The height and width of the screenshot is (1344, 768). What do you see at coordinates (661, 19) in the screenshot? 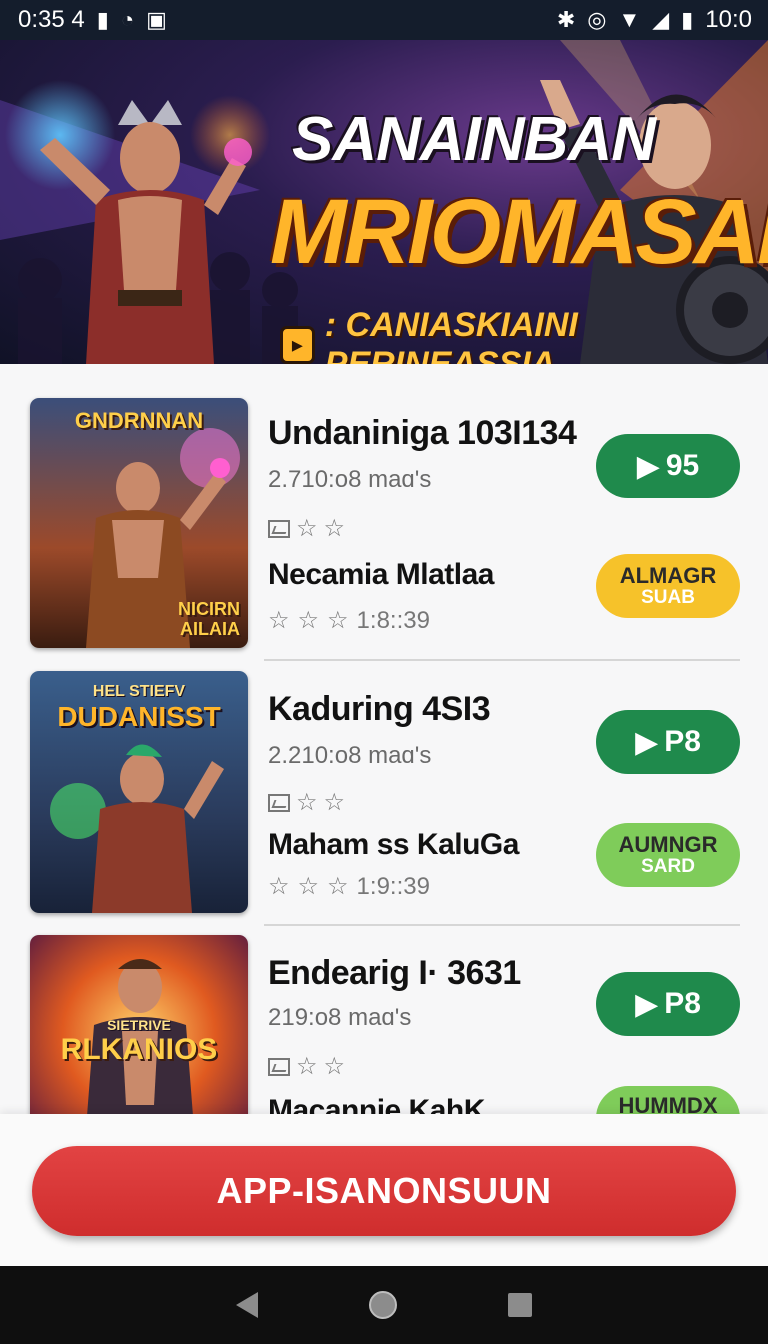
I see `signal-icon: ◢` at bounding box center [661, 19].